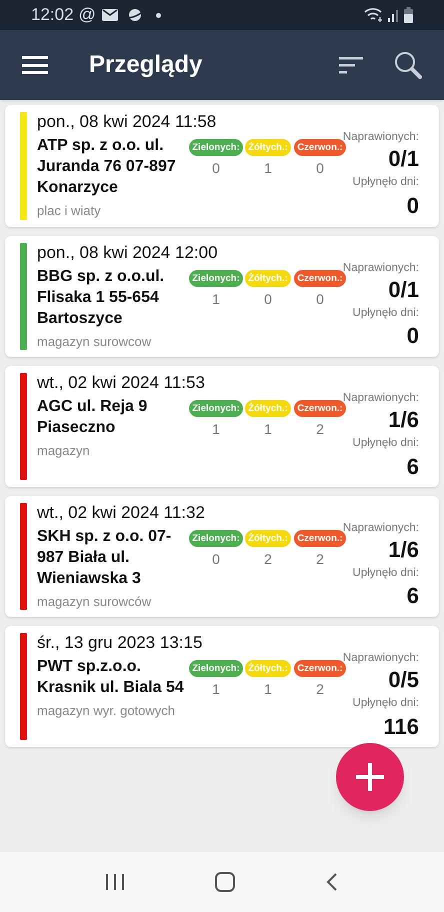 This screenshot has height=912, width=444. I want to click on inspection-date: wt., 02 kwi 2024 11:32, so click(121, 513).